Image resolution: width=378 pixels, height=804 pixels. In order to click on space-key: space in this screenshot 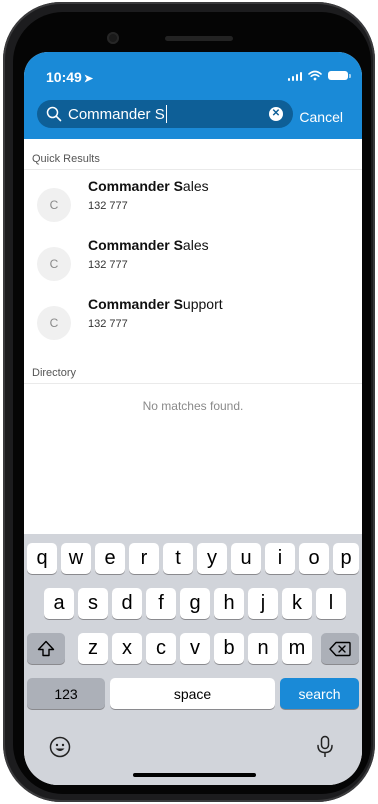, I will do `click(192, 693)`.